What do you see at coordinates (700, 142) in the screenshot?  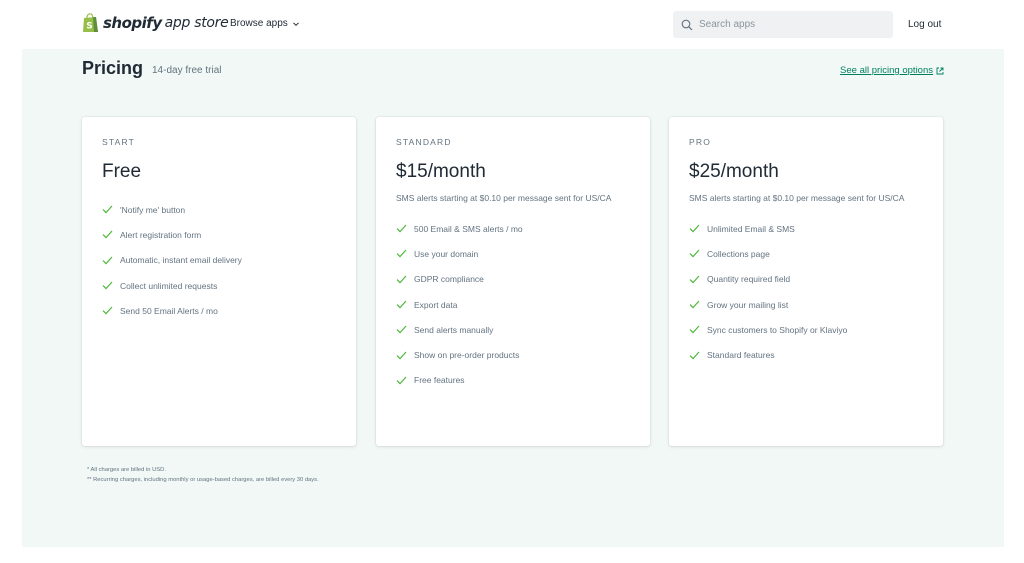 I see `plan-tier: PRO` at bounding box center [700, 142].